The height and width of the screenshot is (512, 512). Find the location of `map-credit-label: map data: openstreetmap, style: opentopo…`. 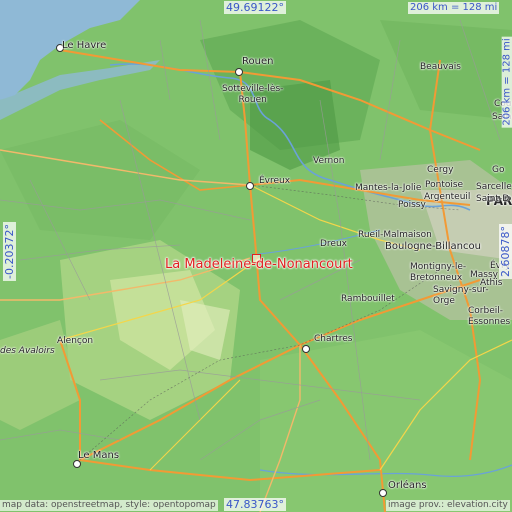

map-credit-label: map data: openstreetmap, style: opentopo… is located at coordinates (109, 505).